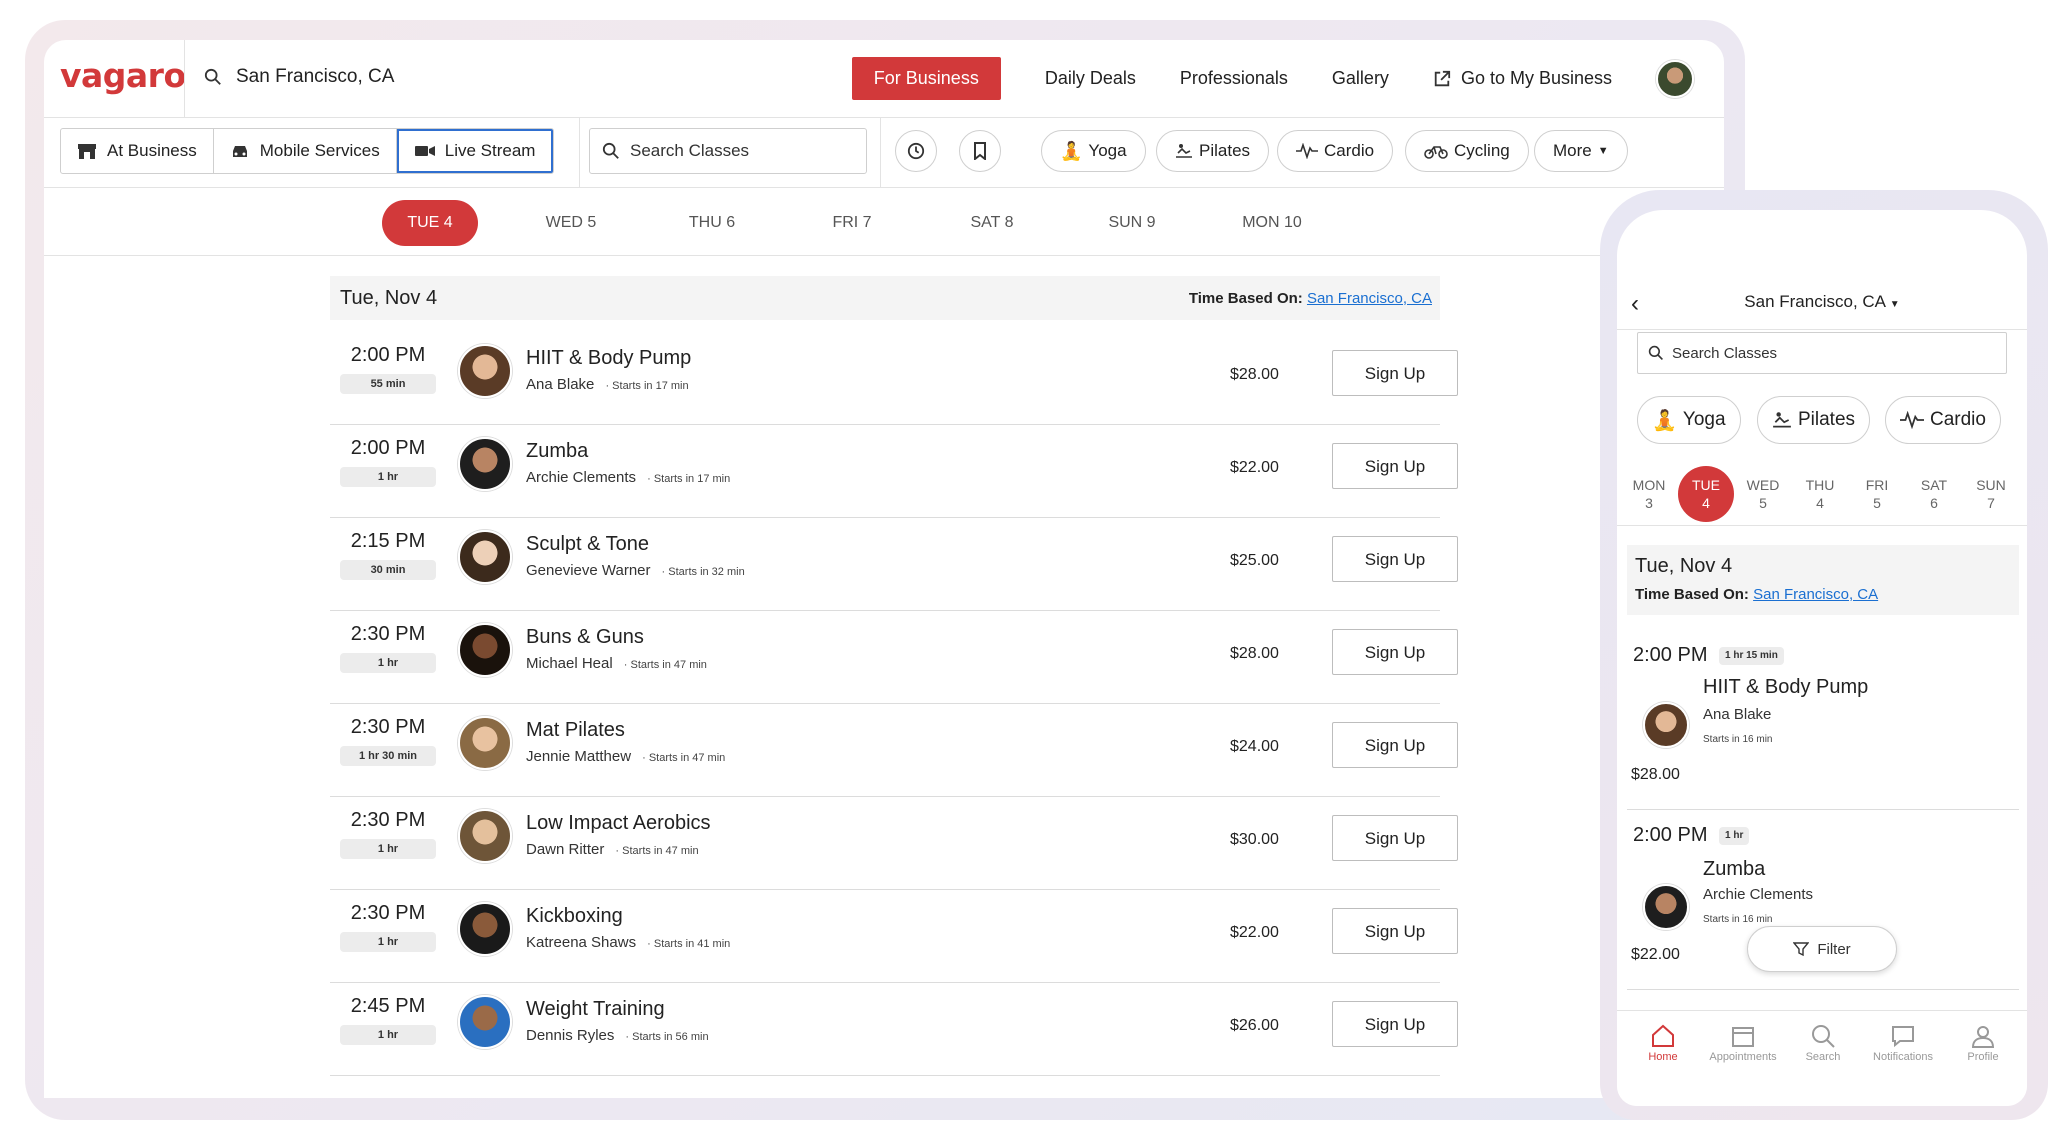  I want to click on day-tab: MON 10, so click(1272, 223).